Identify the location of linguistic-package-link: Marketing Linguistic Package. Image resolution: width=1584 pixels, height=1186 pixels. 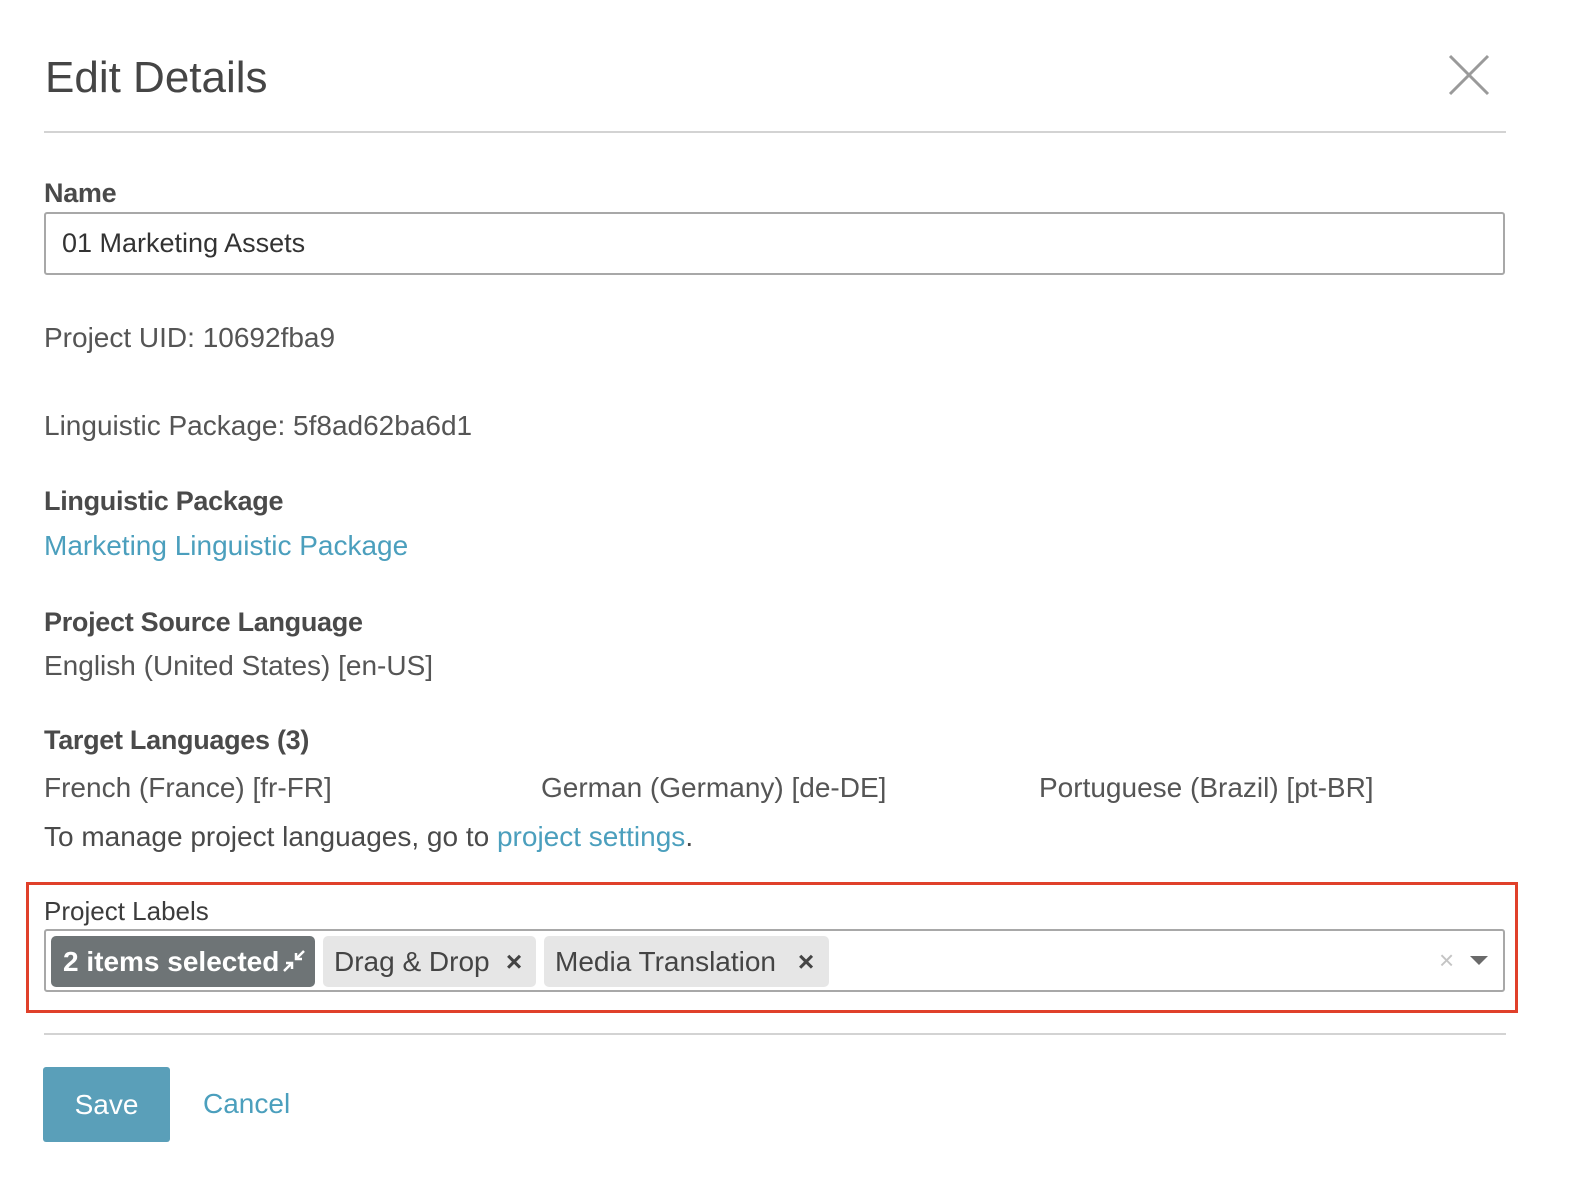
(226, 545).